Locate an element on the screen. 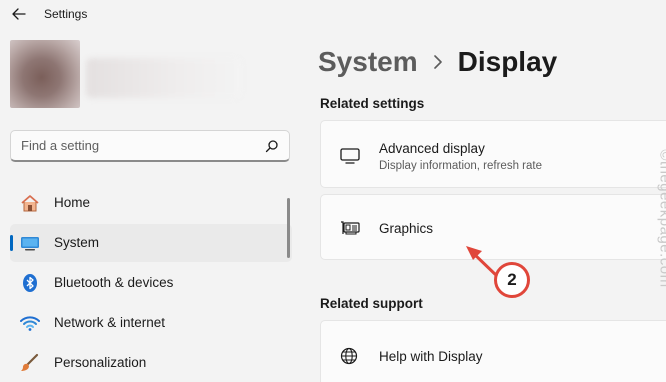 The image size is (666, 382). wifi-icon is located at coordinates (30, 323).